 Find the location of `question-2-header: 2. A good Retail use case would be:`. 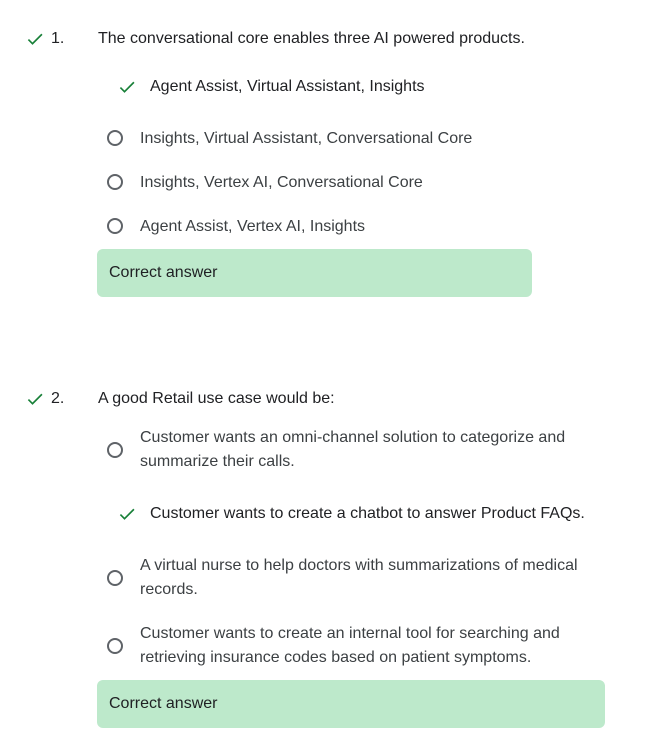

question-2-header: 2. A good Retail use case would be: is located at coordinates (323, 399).